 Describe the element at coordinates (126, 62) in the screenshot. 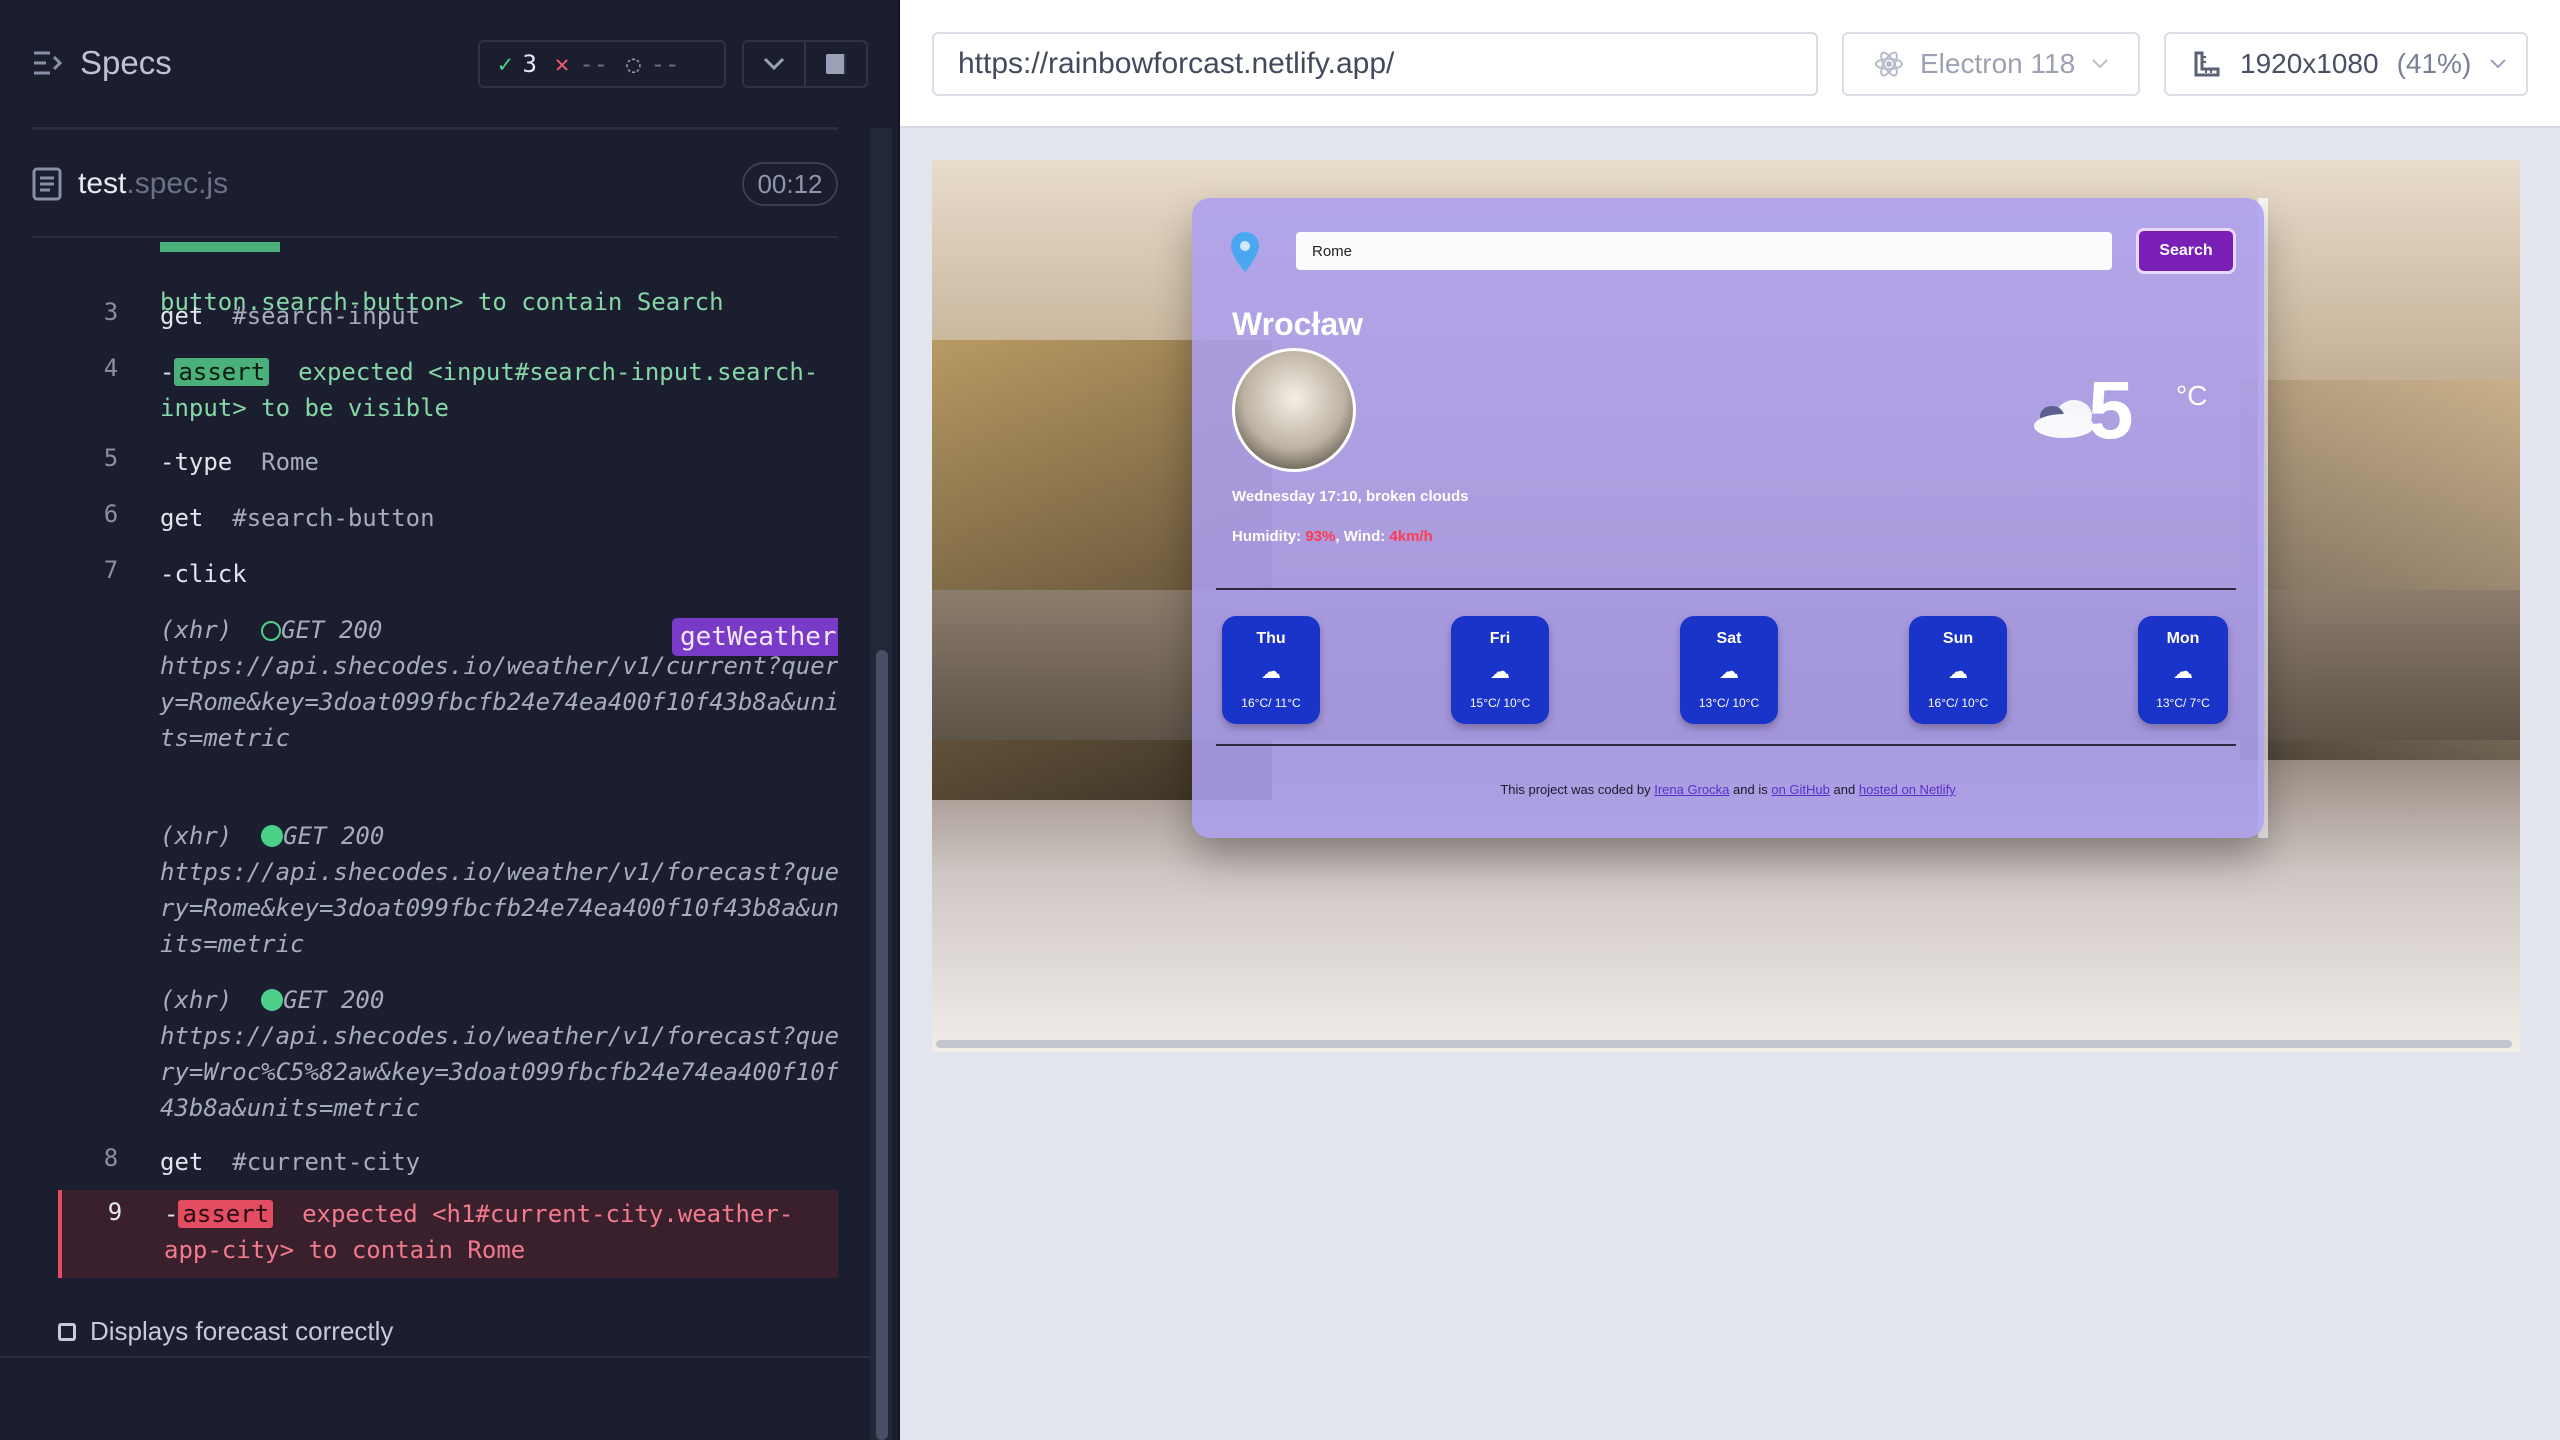

I see `specs-label: Specs` at that location.